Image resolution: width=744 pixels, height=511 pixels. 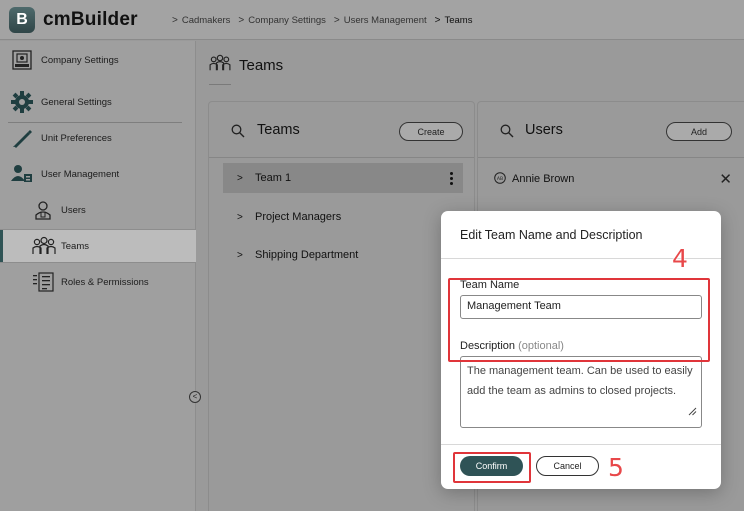 What do you see at coordinates (195, 397) in the screenshot?
I see `sidebar-collapse-button: <` at bounding box center [195, 397].